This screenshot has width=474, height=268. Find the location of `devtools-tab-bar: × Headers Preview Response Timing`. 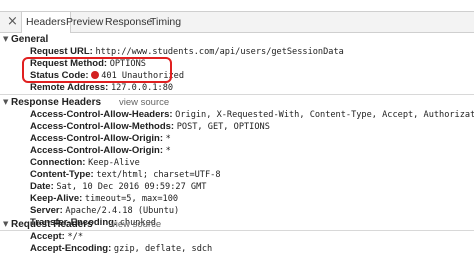

devtools-tab-bar: × Headers Preview Response Timing is located at coordinates (237, 22).